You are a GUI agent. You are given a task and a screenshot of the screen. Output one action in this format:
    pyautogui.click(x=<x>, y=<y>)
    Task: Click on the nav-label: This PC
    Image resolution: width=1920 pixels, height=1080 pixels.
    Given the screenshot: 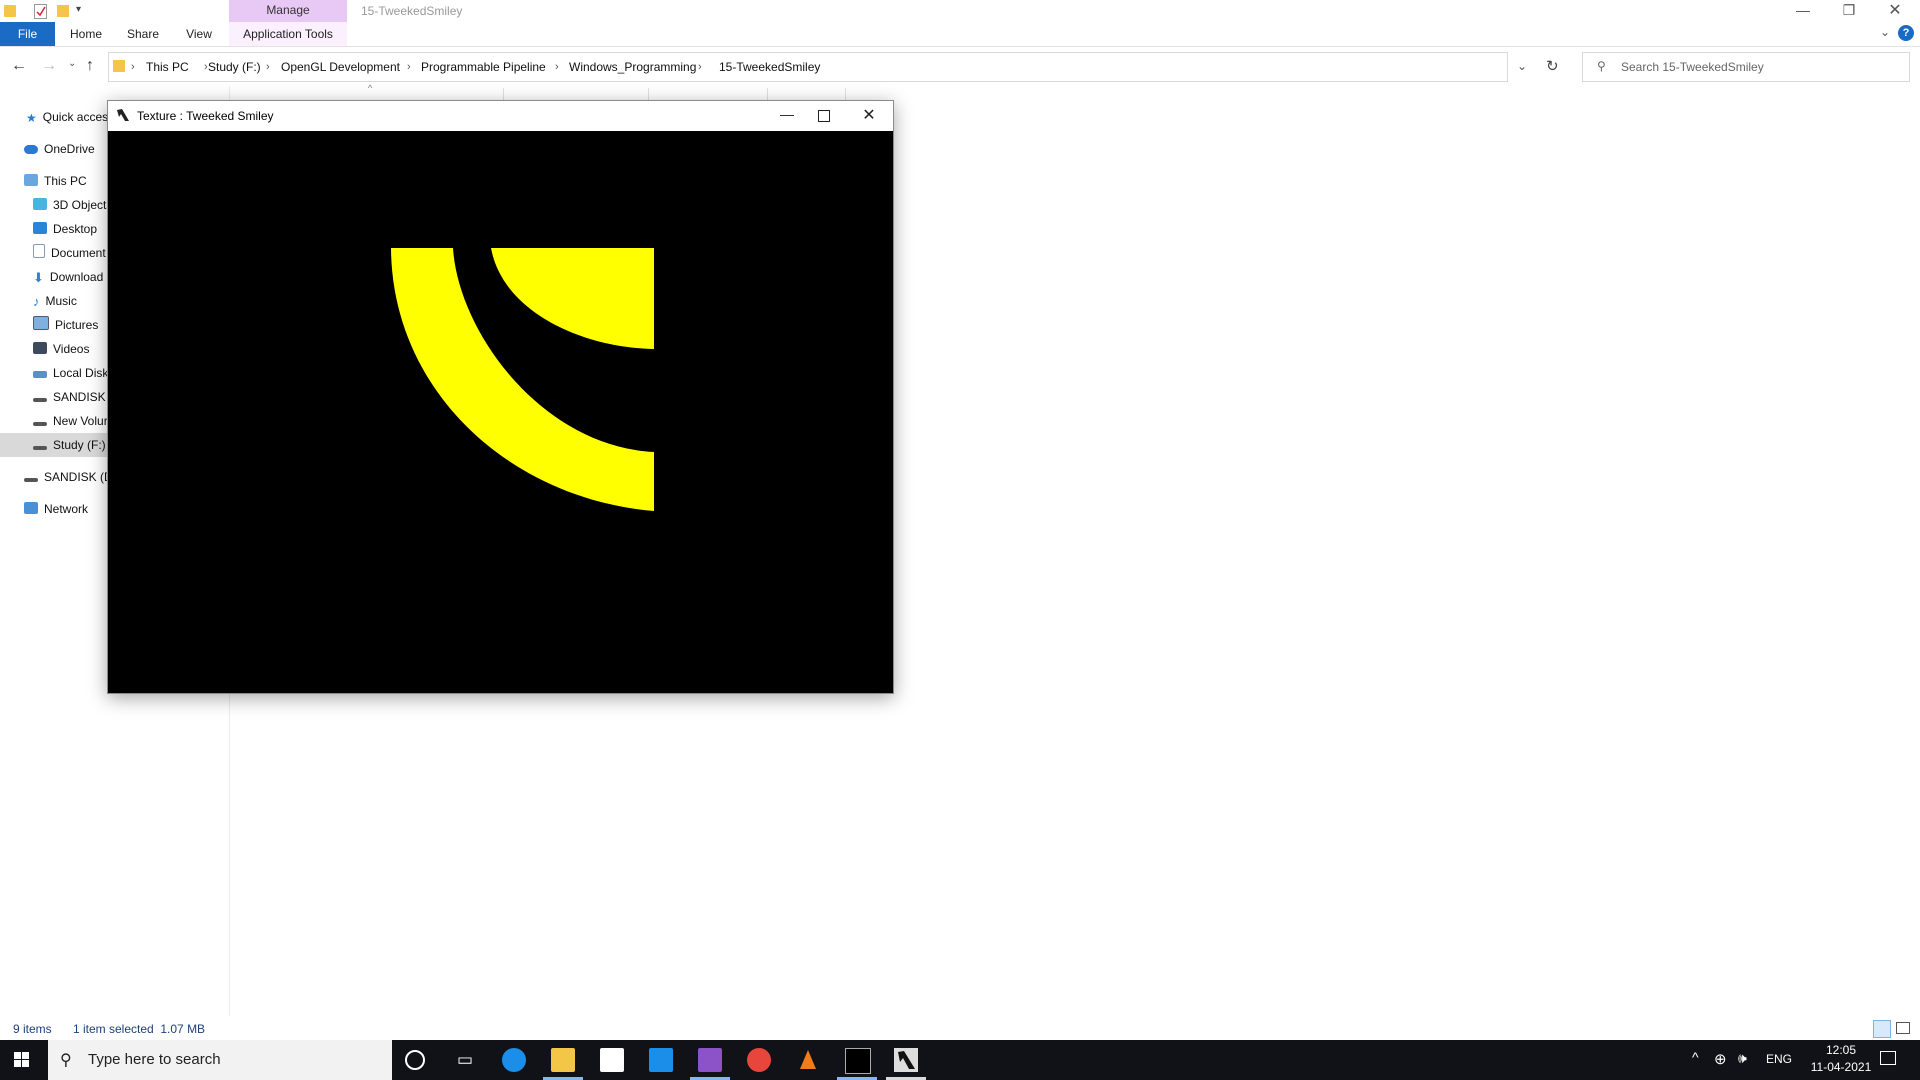 What is the action you would take?
    pyautogui.click(x=65, y=181)
    